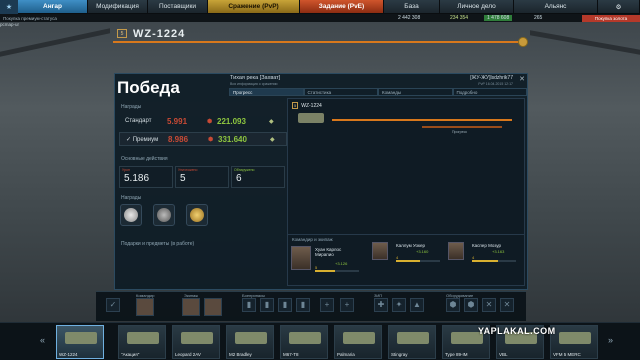  What do you see at coordinates (507, 305) in the screenshot?
I see `equipment-slot-4: ✕` at bounding box center [507, 305].